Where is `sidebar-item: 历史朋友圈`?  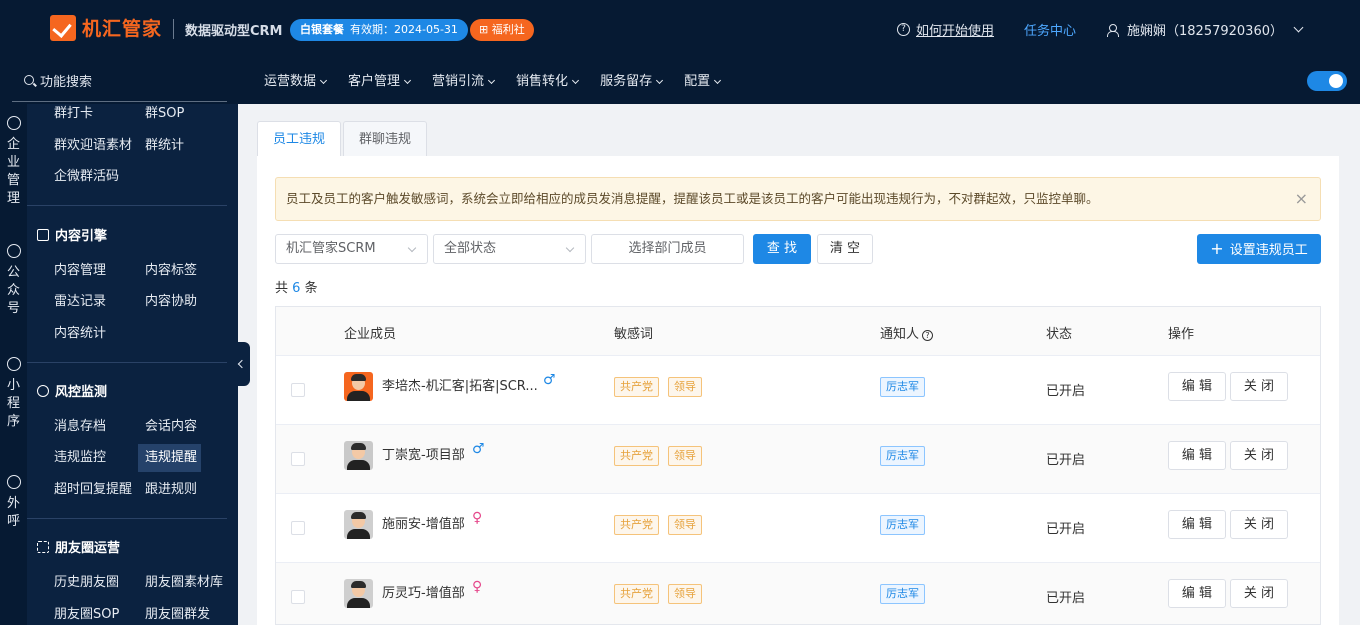
sidebar-item: 历史朋友圈 is located at coordinates (99, 583).